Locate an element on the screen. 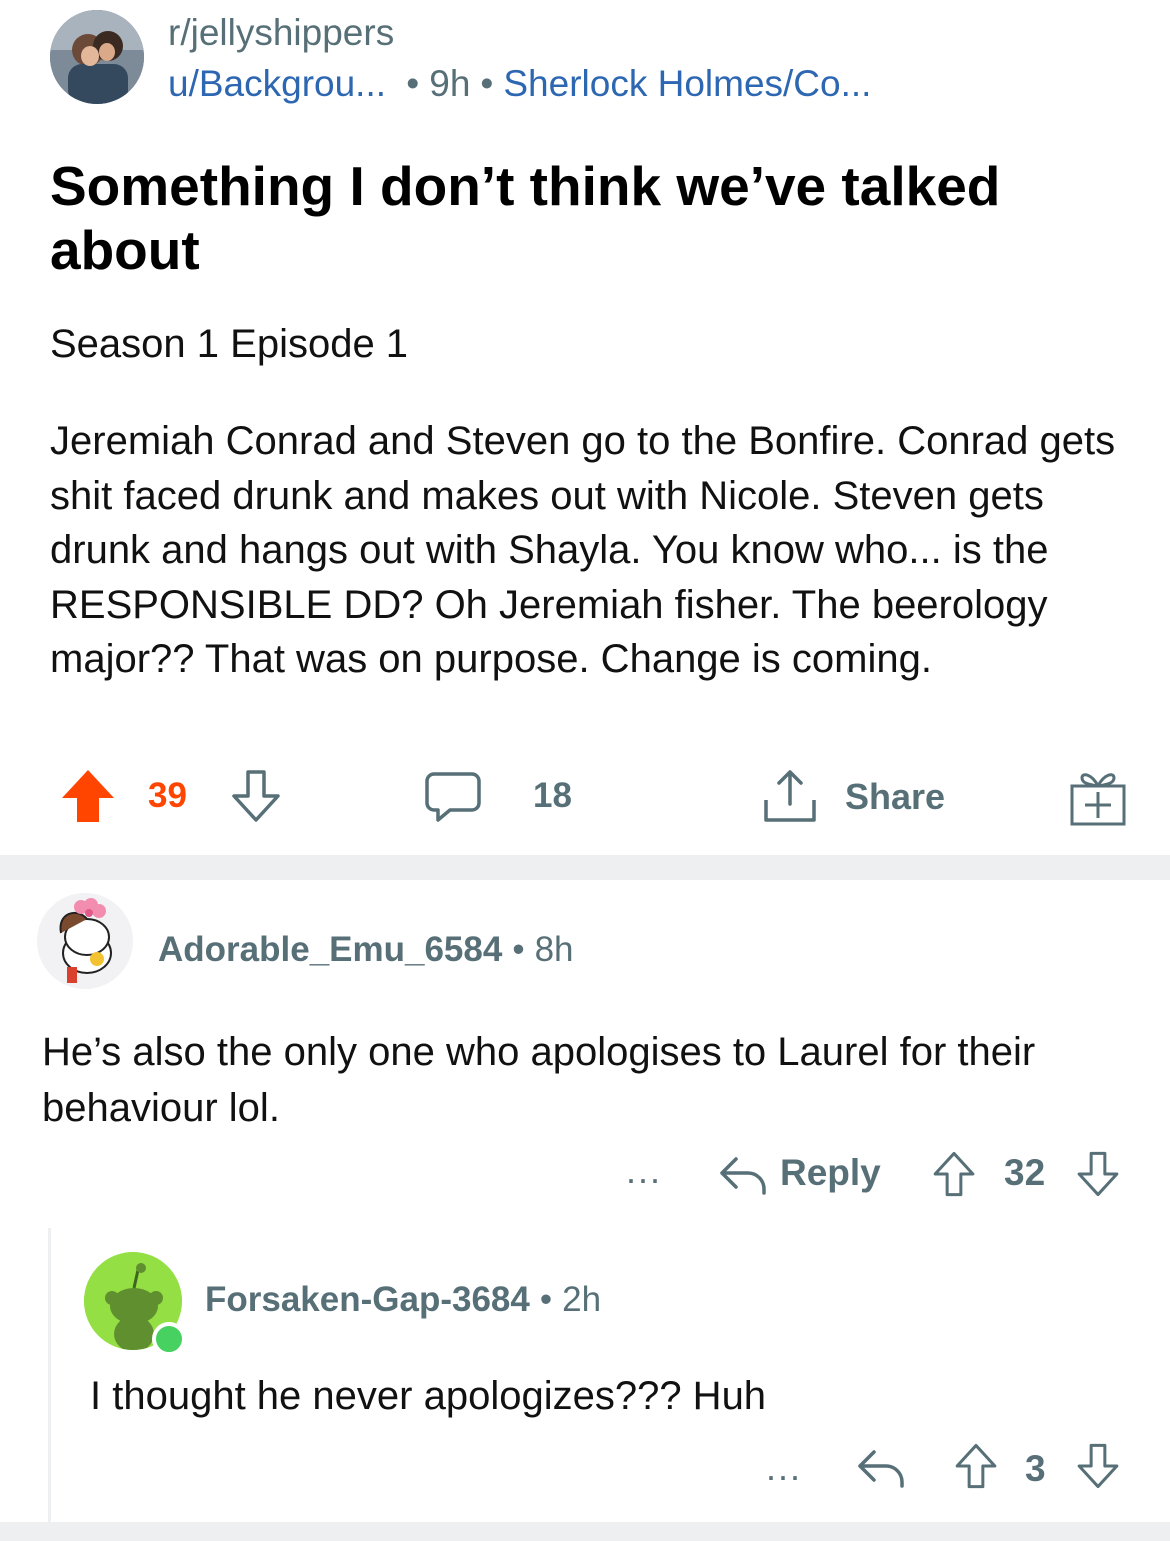 The image size is (1170, 1541). comment-meta: Adorable_Emu_6584 • 8h is located at coordinates (366, 950).